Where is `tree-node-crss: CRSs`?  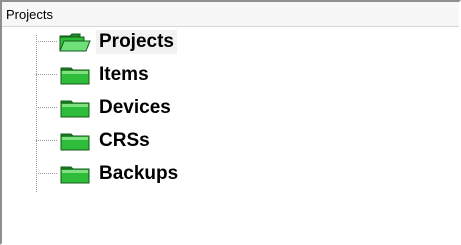 tree-node-crss: CRSs is located at coordinates (246, 141).